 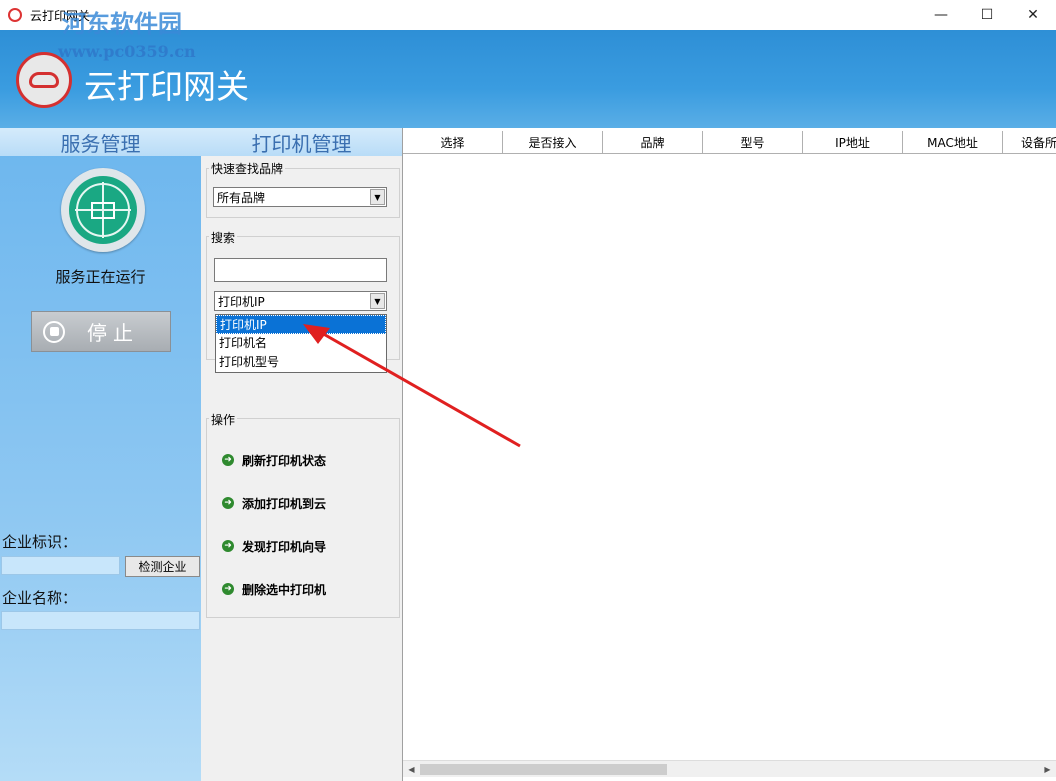 I want to click on table-header: 选择 是否接入 品牌 型号 IP地址 MAC地址 设备所, so click(x=729, y=142).